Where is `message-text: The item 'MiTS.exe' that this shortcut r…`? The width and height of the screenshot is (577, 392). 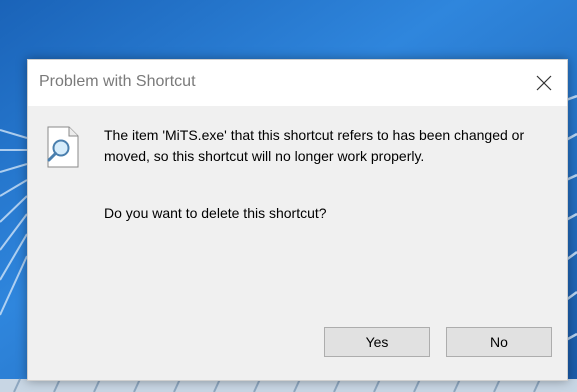 message-text: The item 'MiTS.exe' that this shortcut r… is located at coordinates (314, 145).